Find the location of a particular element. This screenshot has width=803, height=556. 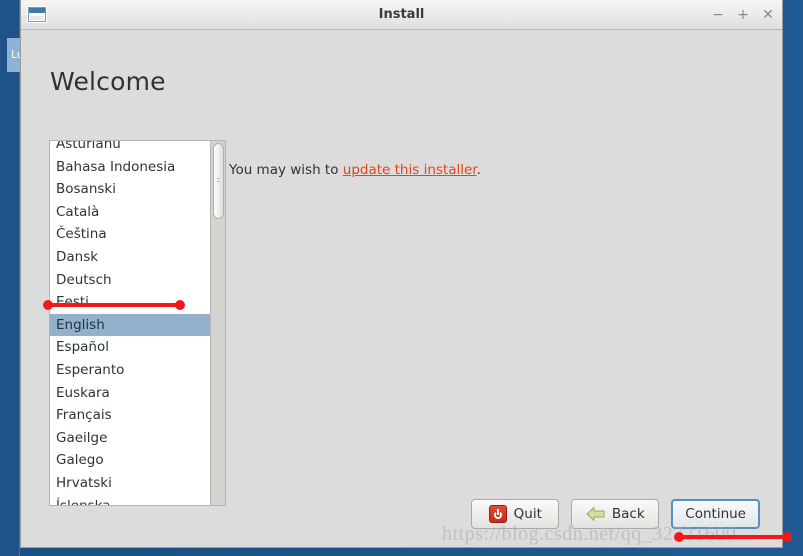

language-list-item: English is located at coordinates (130, 325).